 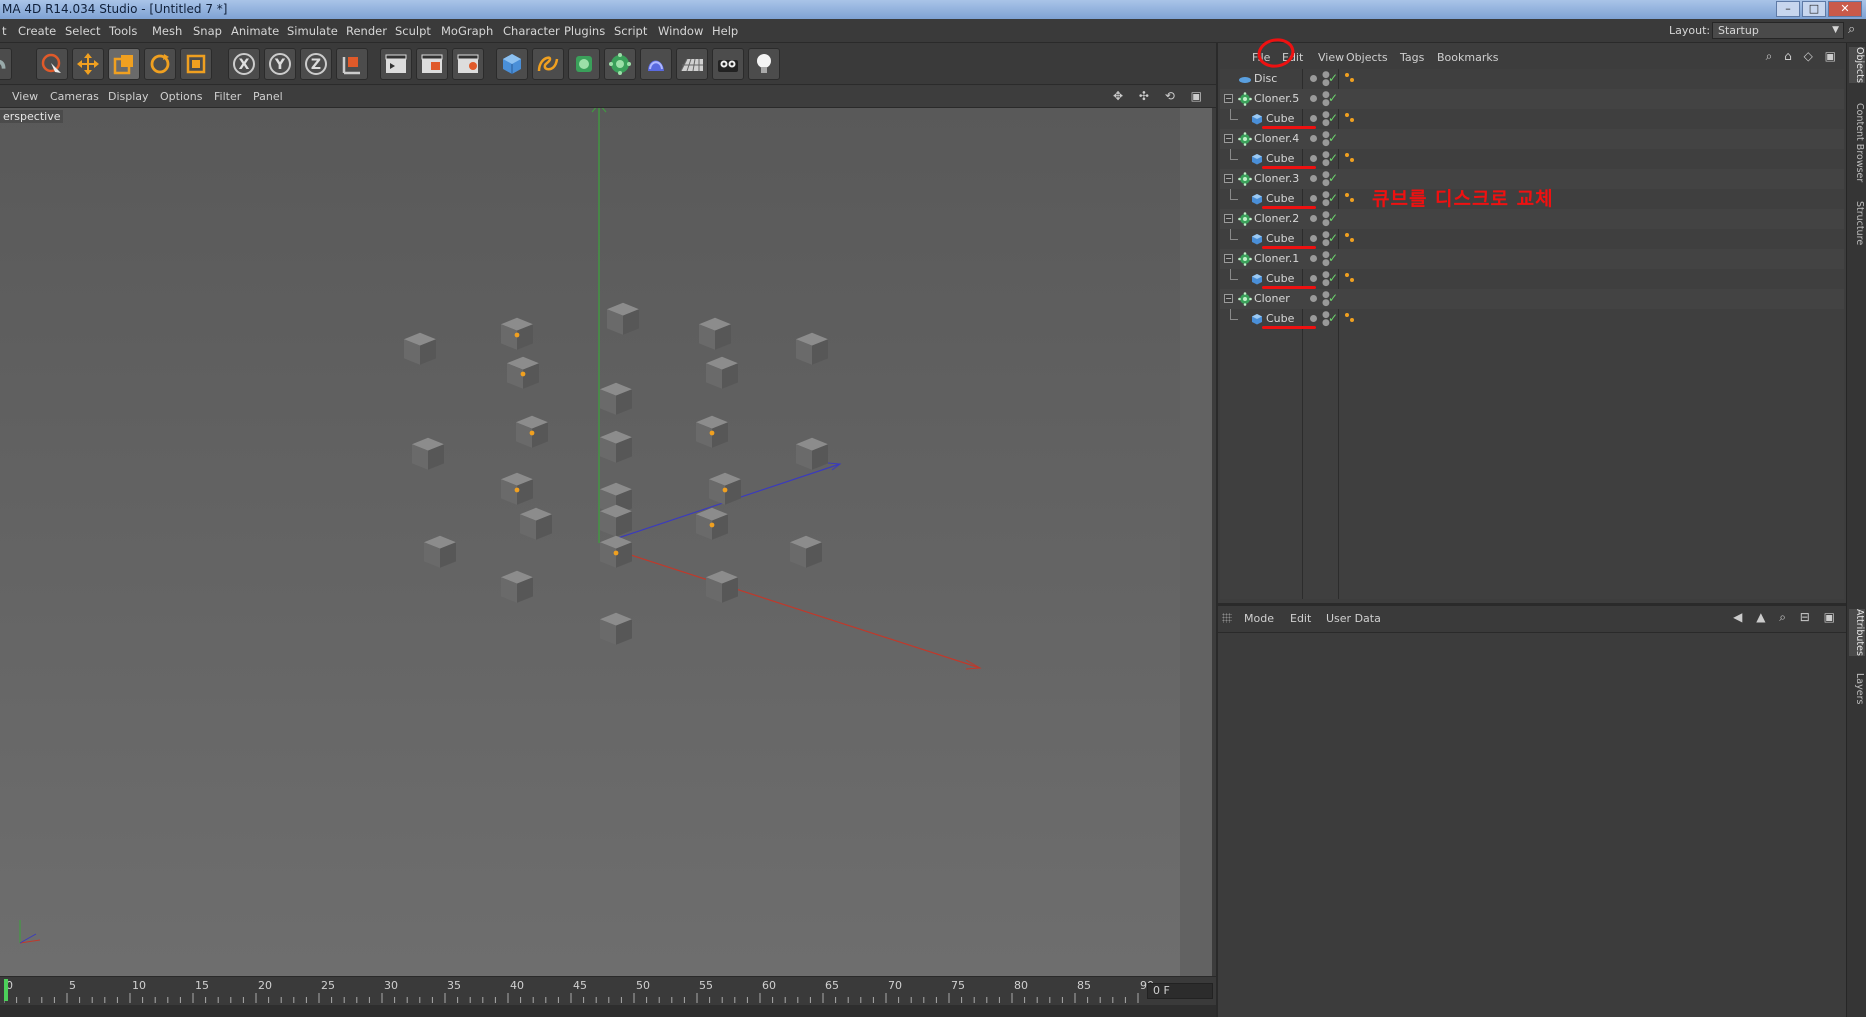 What do you see at coordinates (6, 64) in the screenshot?
I see `undo-icon` at bounding box center [6, 64].